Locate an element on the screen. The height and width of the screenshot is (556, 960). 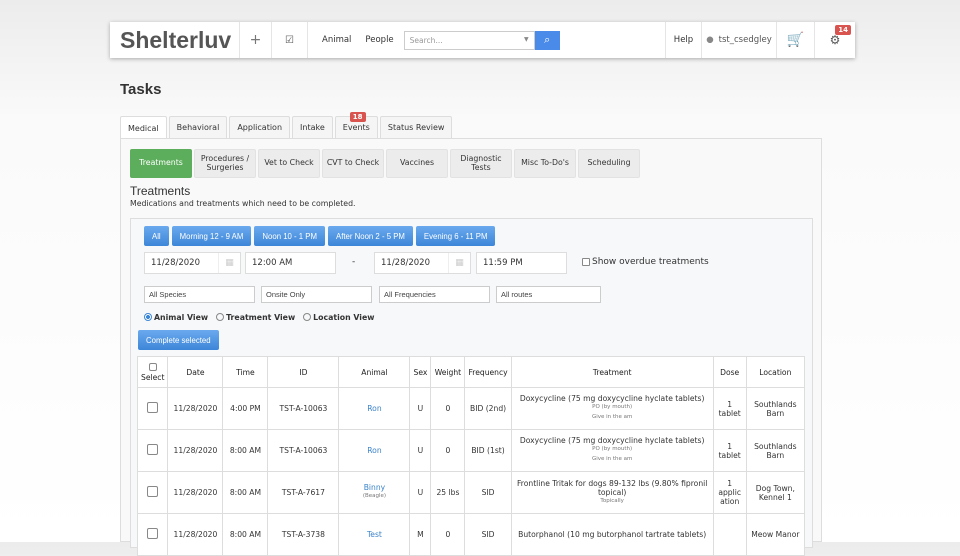
tasks-checkbox-icon: ☑ is located at coordinates (290, 40).